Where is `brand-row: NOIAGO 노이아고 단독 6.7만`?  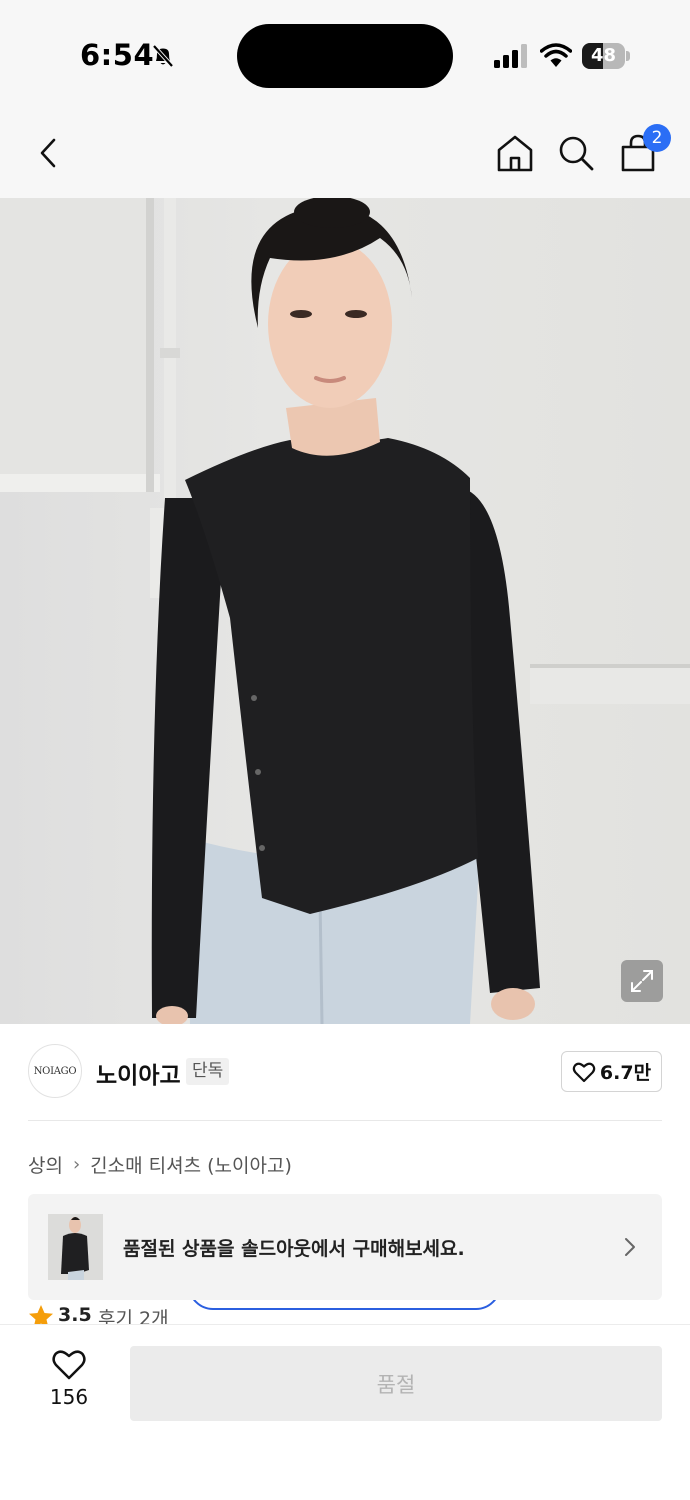
brand-row: NOIAGO 노이아고 단독 6.7만 is located at coordinates (345, 1072).